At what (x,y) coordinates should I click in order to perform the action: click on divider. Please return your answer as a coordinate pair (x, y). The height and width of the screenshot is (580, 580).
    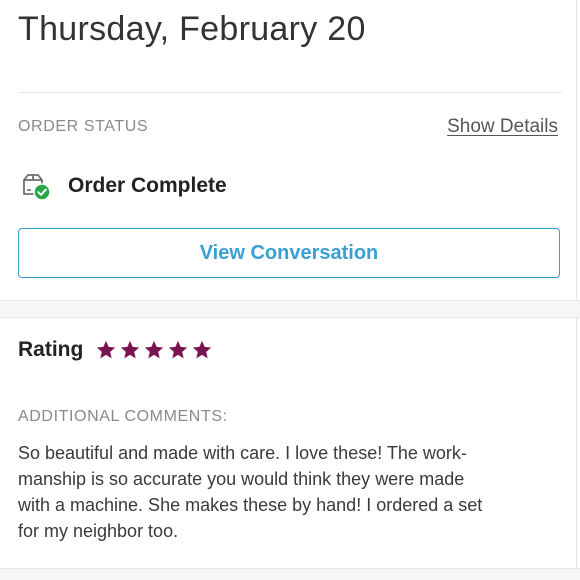
    Looking at the image, I should click on (290, 92).